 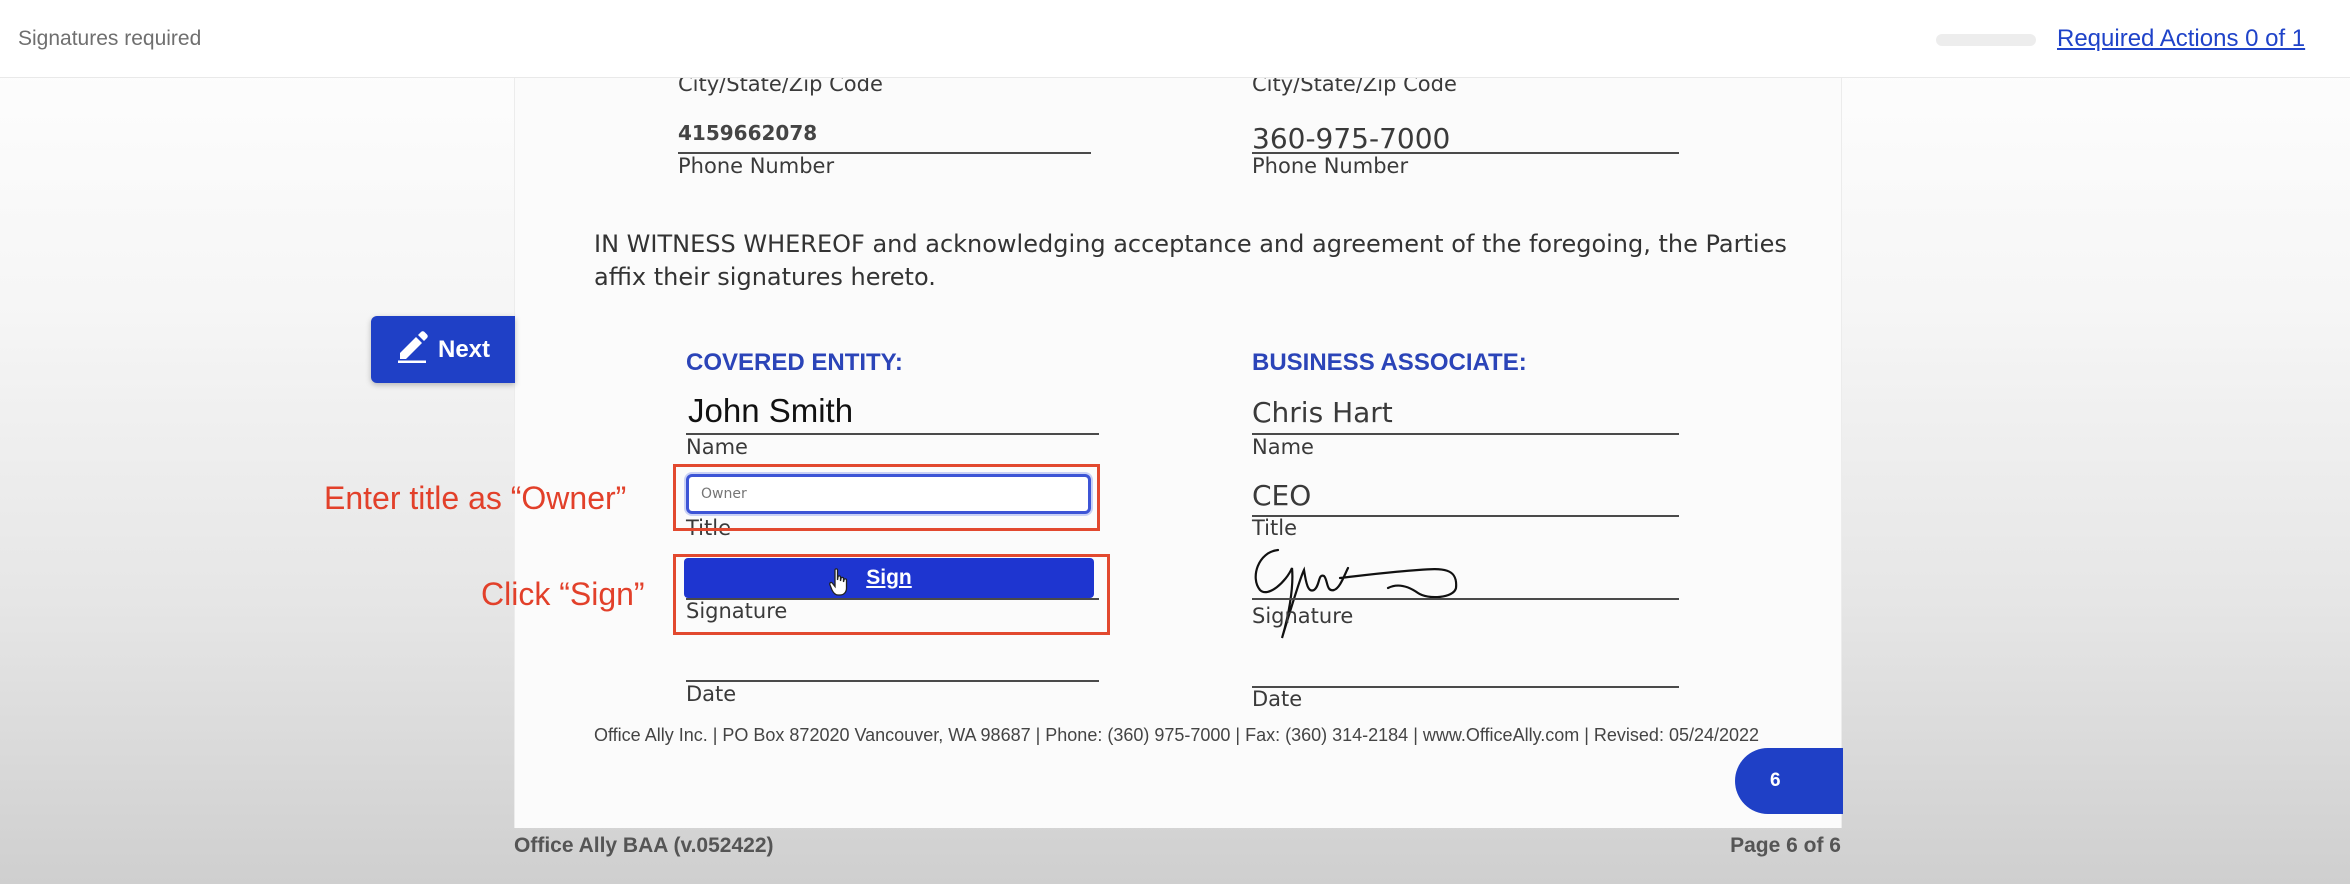 I want to click on business-date-line, so click(x=1465, y=687).